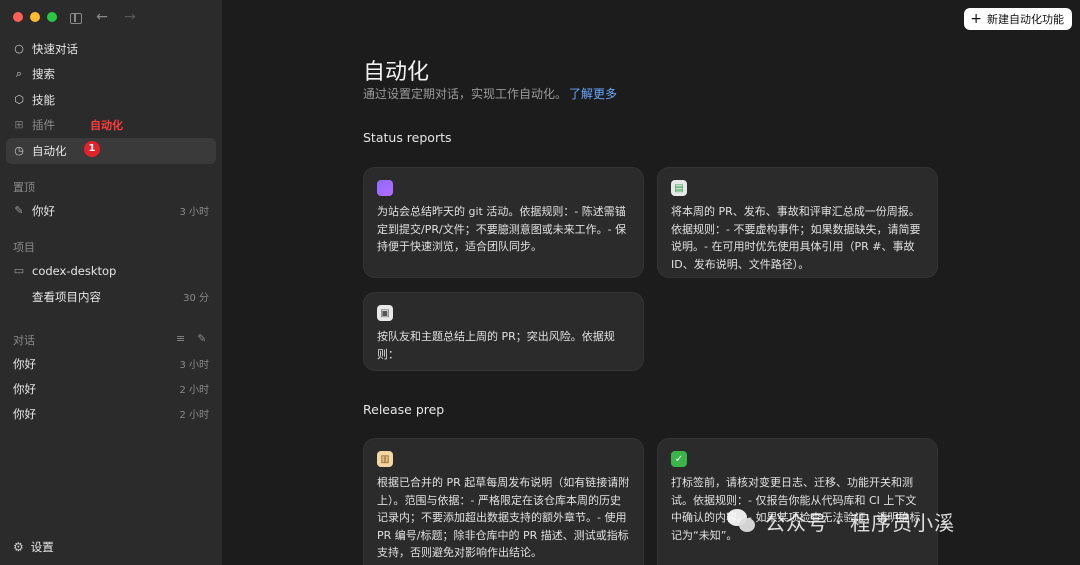 The image size is (1080, 565). What do you see at coordinates (42, 547) in the screenshot?
I see `settings-label: 设置` at bounding box center [42, 547].